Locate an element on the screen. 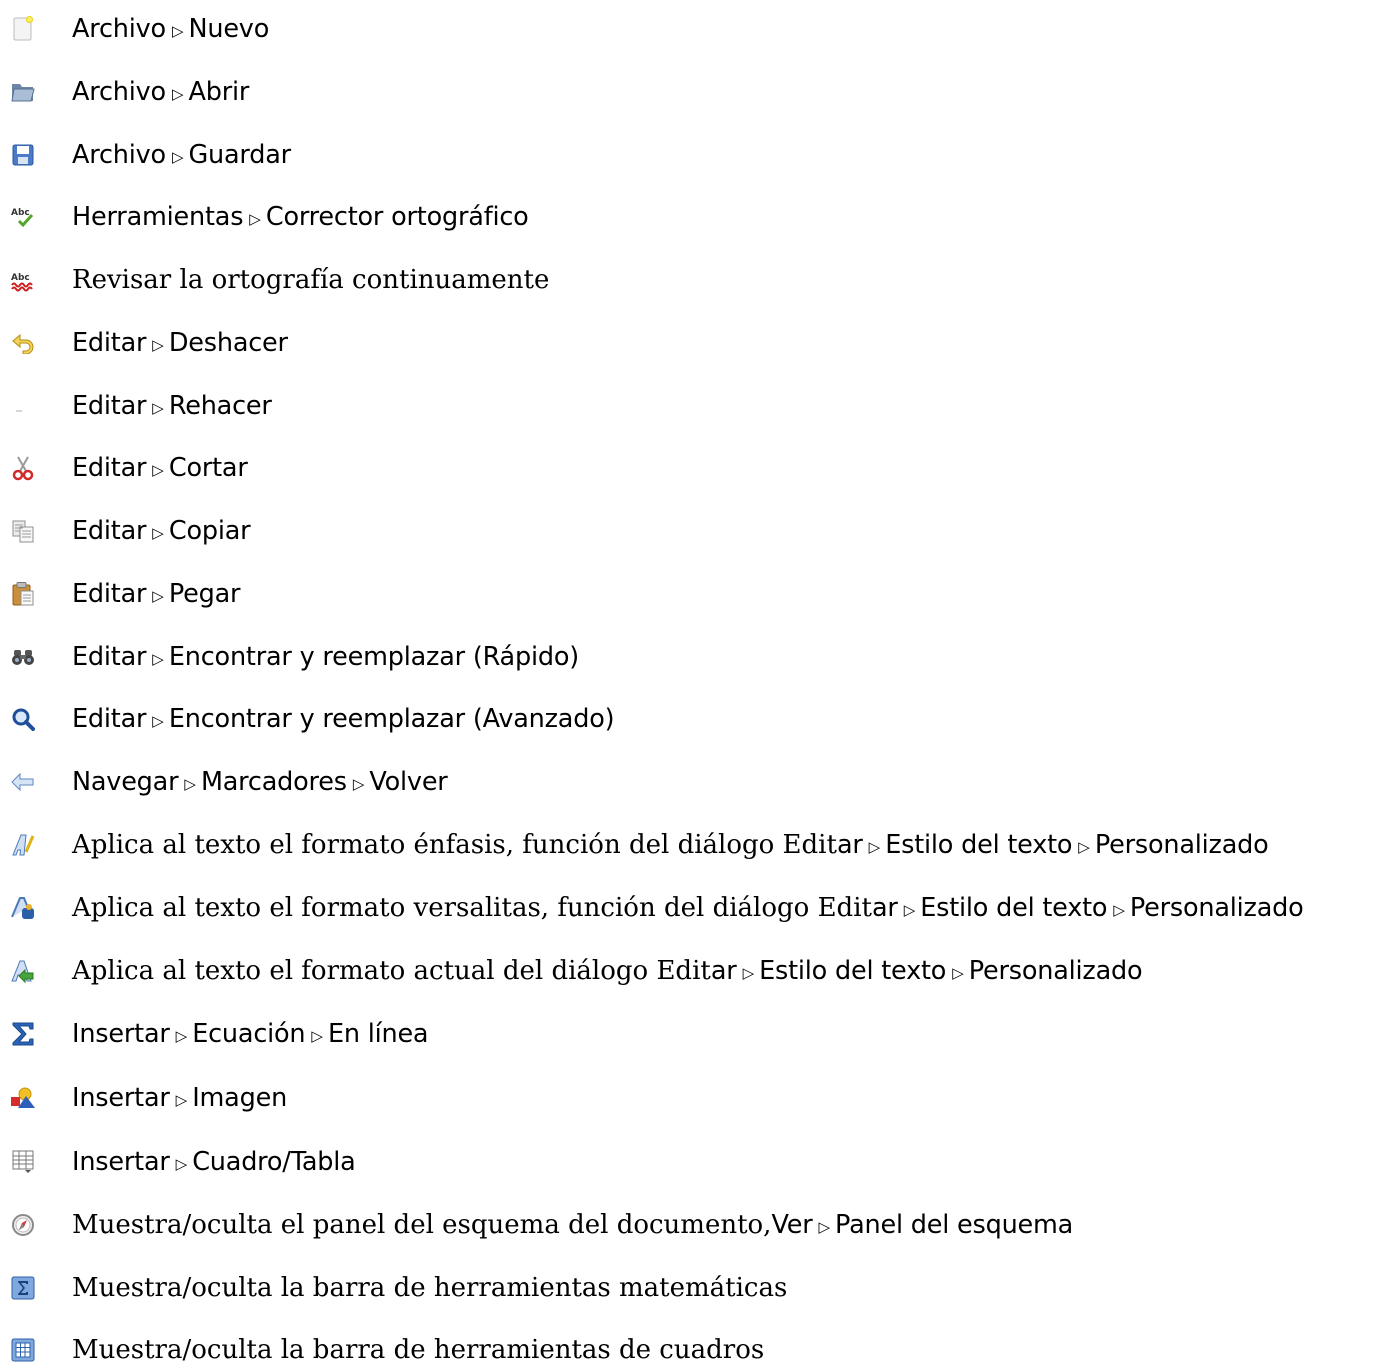 This screenshot has height=1370, width=1374. open-folder-icon is located at coordinates (23, 92).